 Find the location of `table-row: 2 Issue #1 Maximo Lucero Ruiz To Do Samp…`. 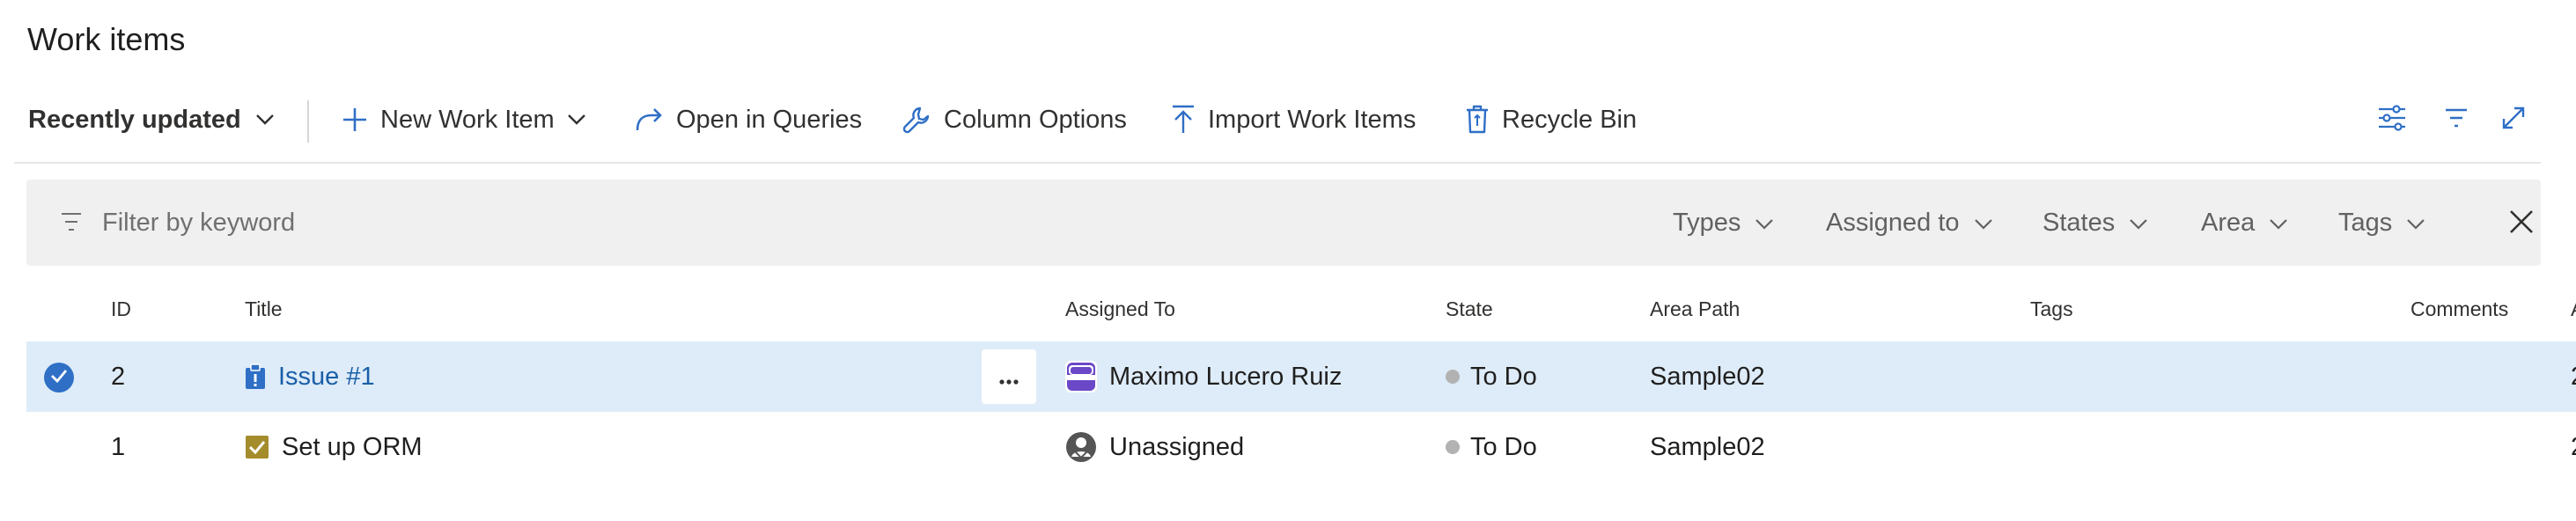

table-row: 2 Issue #1 Maximo Lucero Ruiz To Do Samp… is located at coordinates (1301, 376).